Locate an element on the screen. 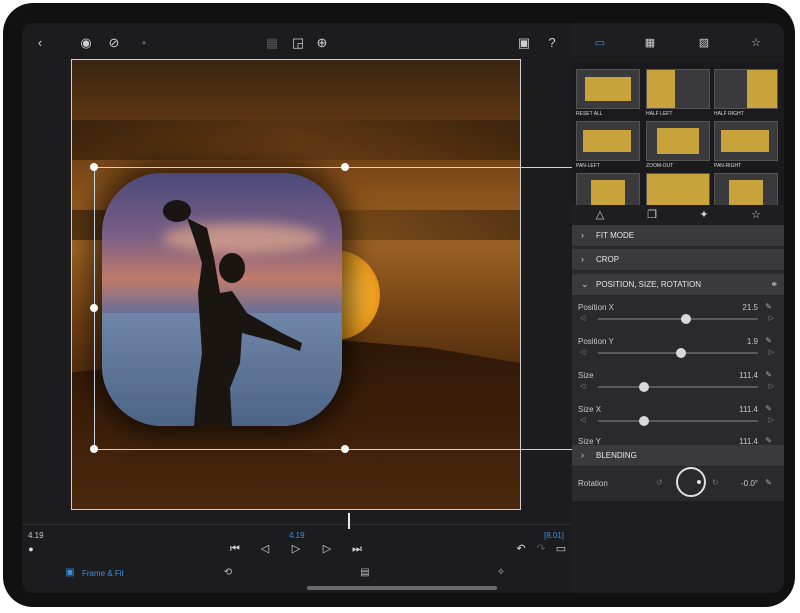 The width and height of the screenshot is (800, 613). section-blending: › BLENDING is located at coordinates (678, 456).